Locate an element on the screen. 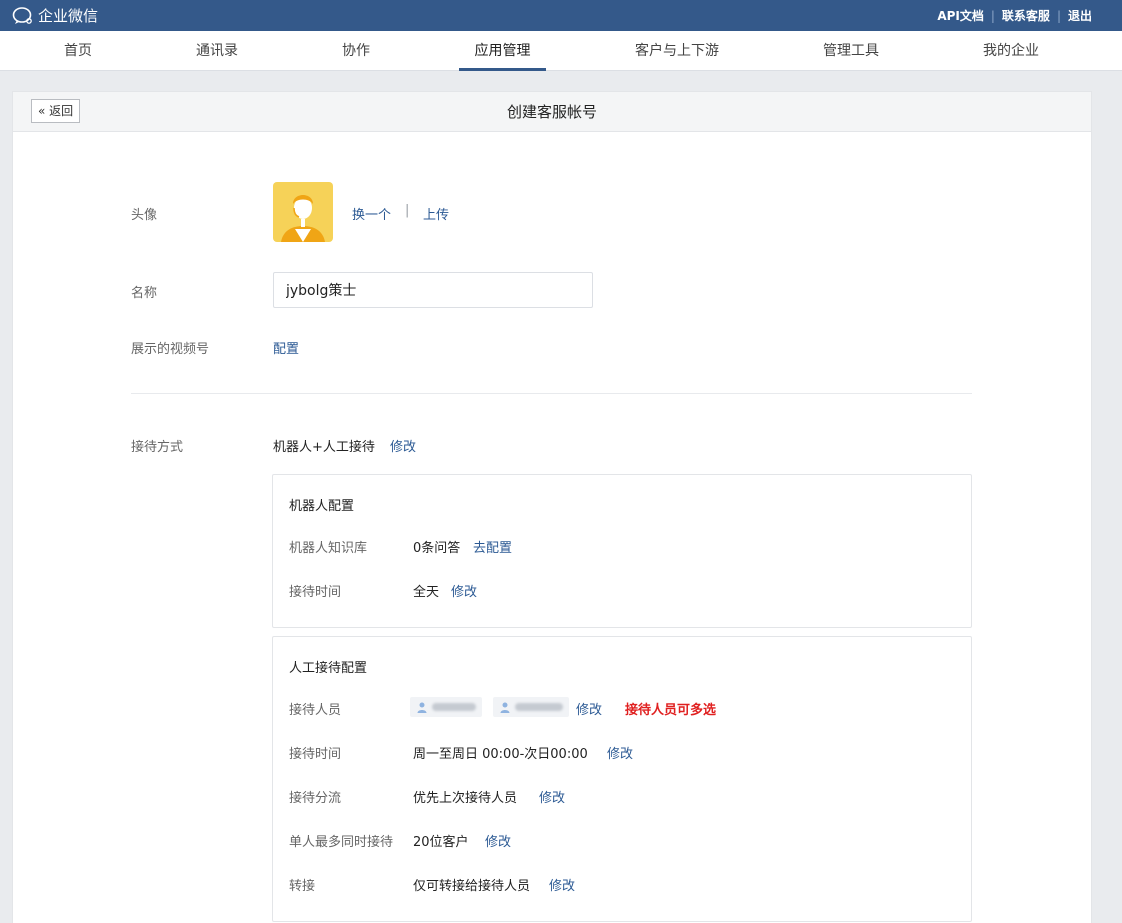 The image size is (1122, 923). brand-logo: 企业微信 is located at coordinates (55, 15).